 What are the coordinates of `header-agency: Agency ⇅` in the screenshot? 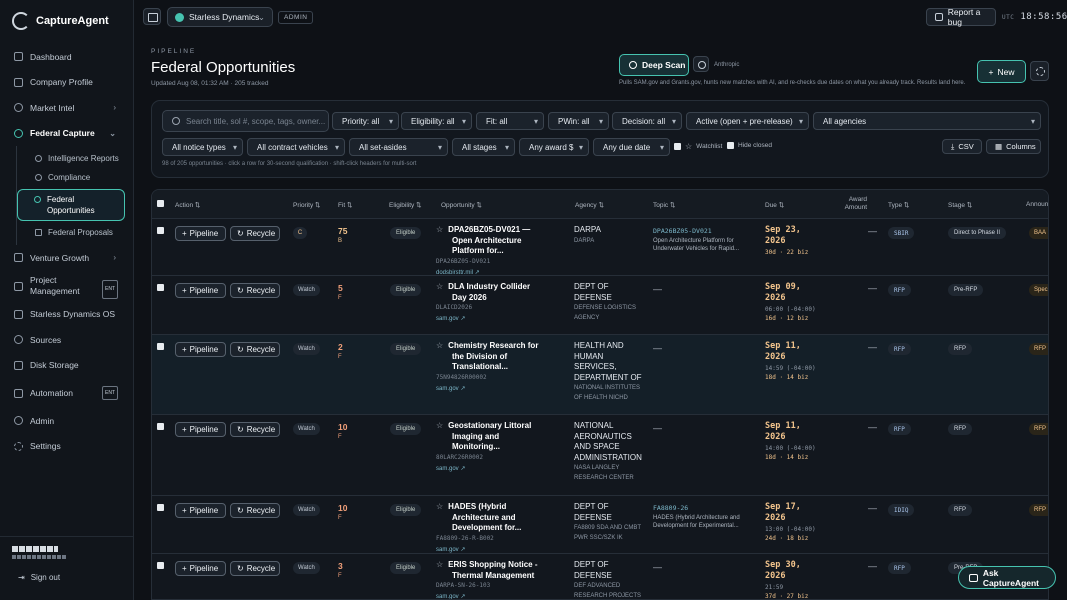 It's located at (589, 205).